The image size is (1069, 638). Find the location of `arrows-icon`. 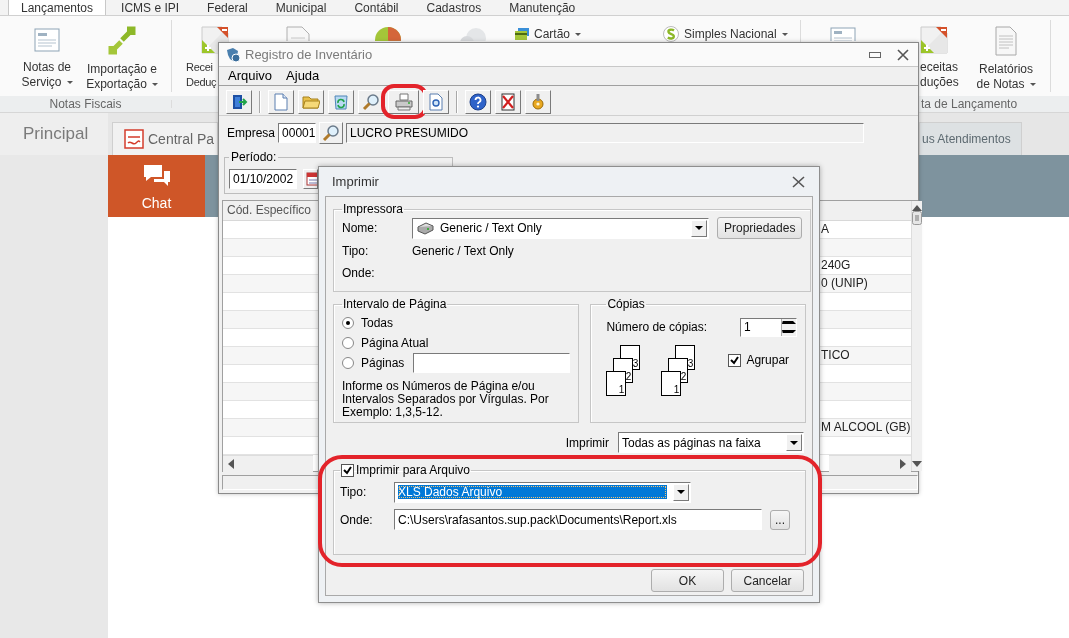

arrows-icon is located at coordinates (122, 41).